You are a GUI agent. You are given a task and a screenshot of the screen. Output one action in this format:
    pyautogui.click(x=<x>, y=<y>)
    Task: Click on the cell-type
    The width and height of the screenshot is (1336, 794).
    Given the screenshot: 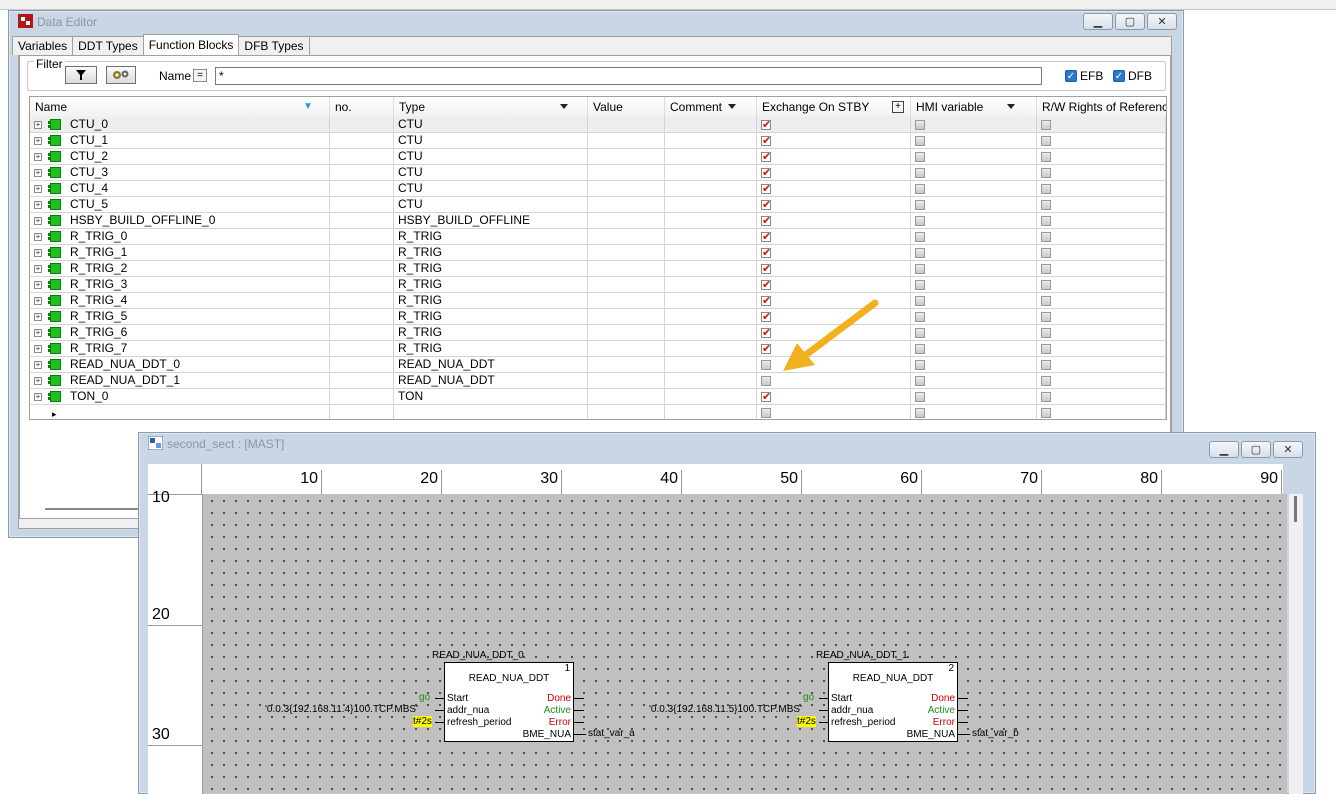 What is the action you would take?
    pyautogui.click(x=491, y=412)
    